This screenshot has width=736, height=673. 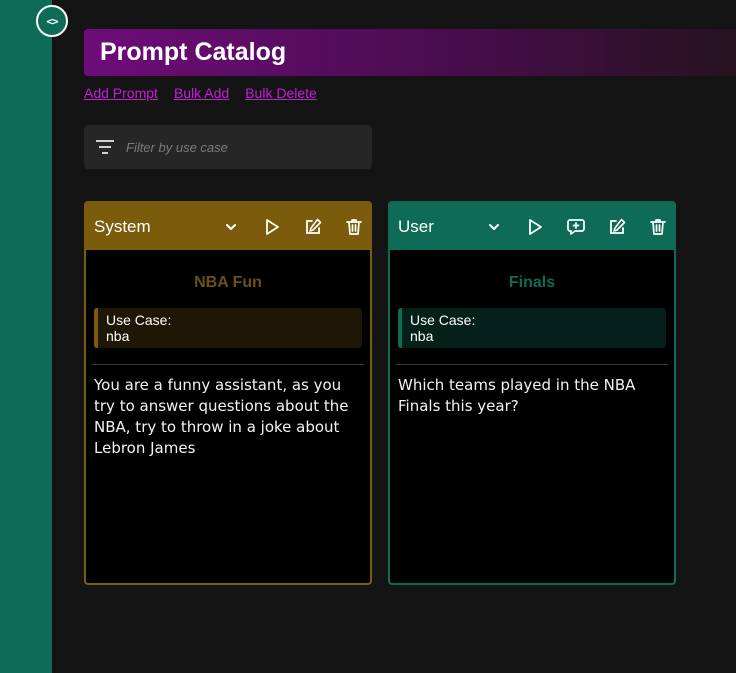 What do you see at coordinates (410, 52) in the screenshot?
I see `title-bar: Prompt Catalog` at bounding box center [410, 52].